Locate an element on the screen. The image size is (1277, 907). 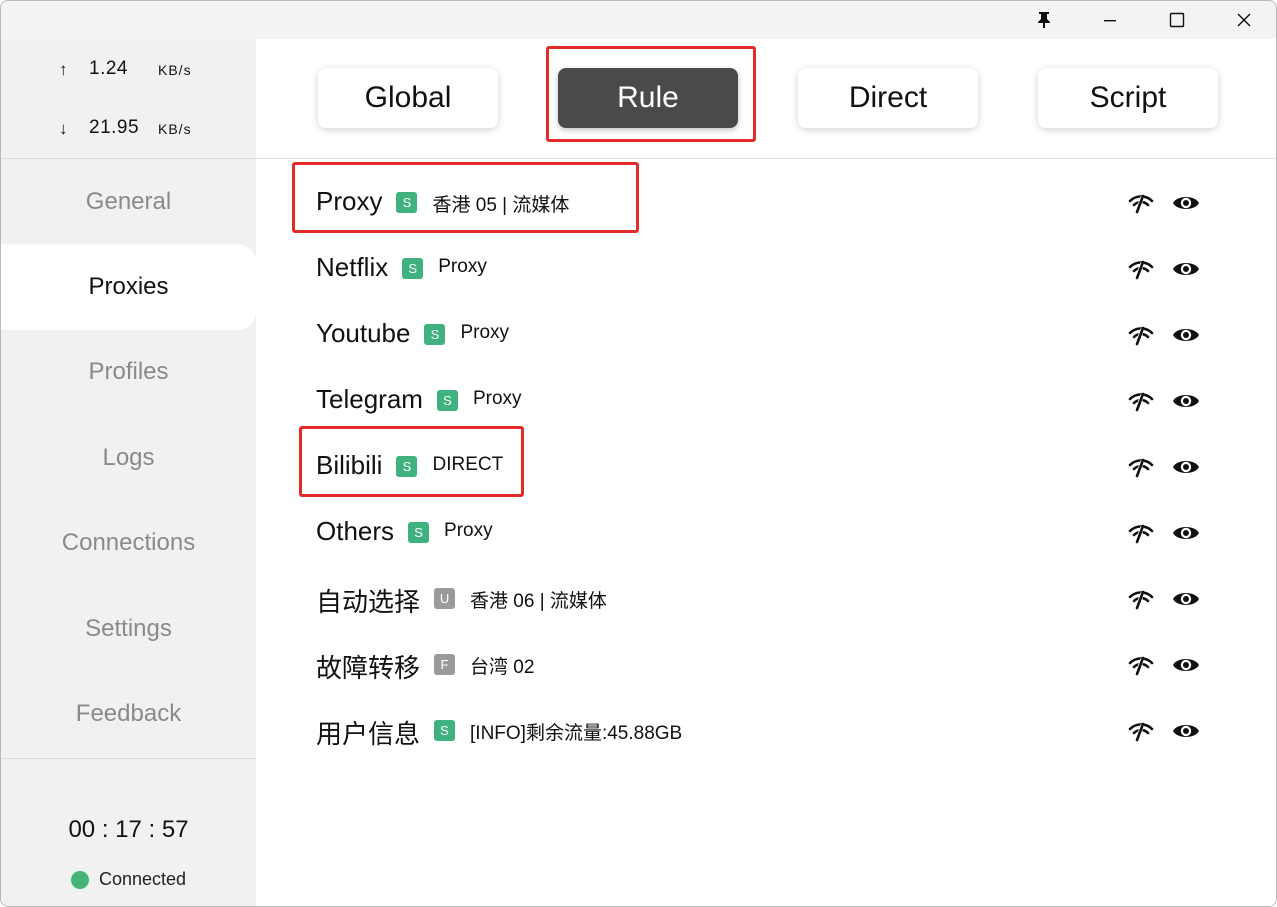
minimize-icon is located at coordinates (1110, 20).